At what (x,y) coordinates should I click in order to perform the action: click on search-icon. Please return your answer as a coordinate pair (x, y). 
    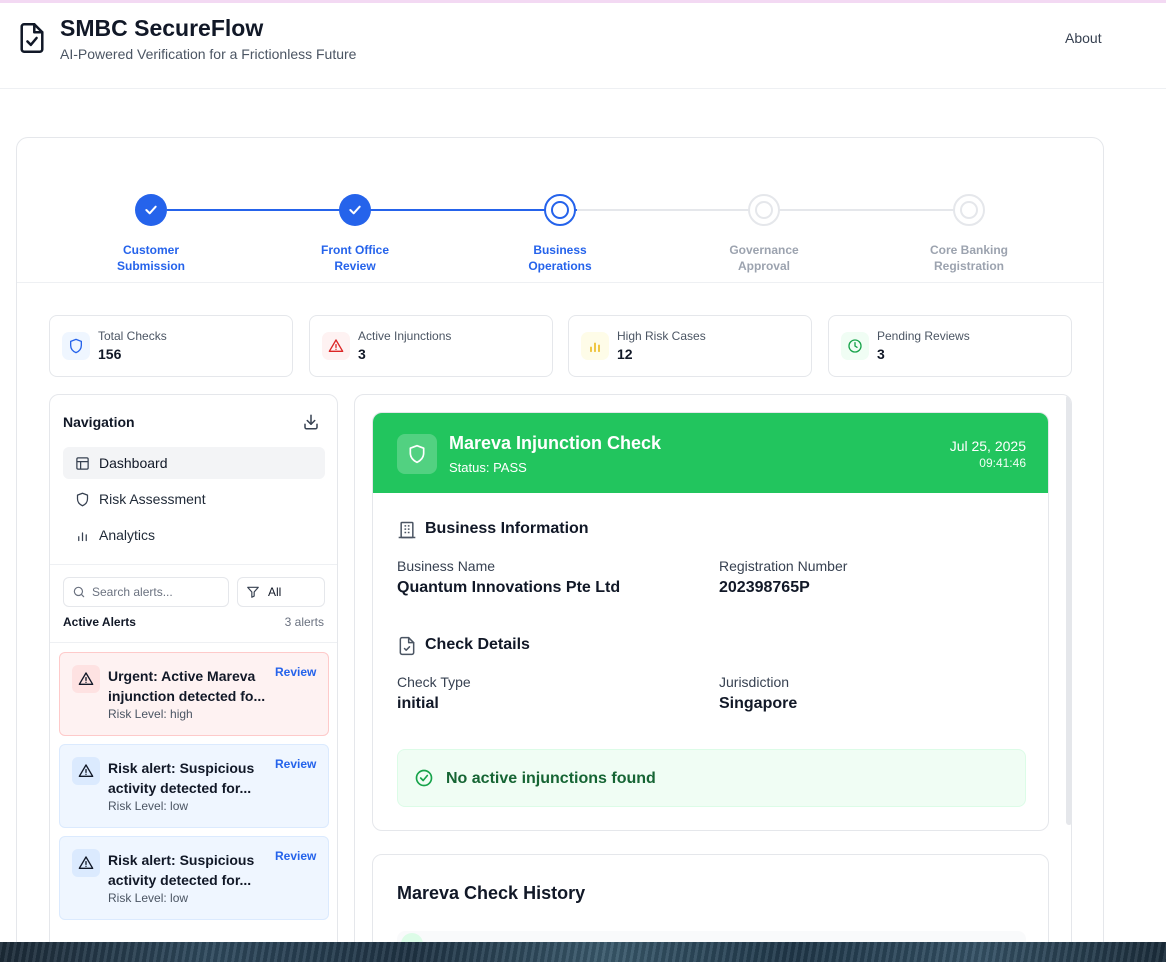
    Looking at the image, I should click on (79, 592).